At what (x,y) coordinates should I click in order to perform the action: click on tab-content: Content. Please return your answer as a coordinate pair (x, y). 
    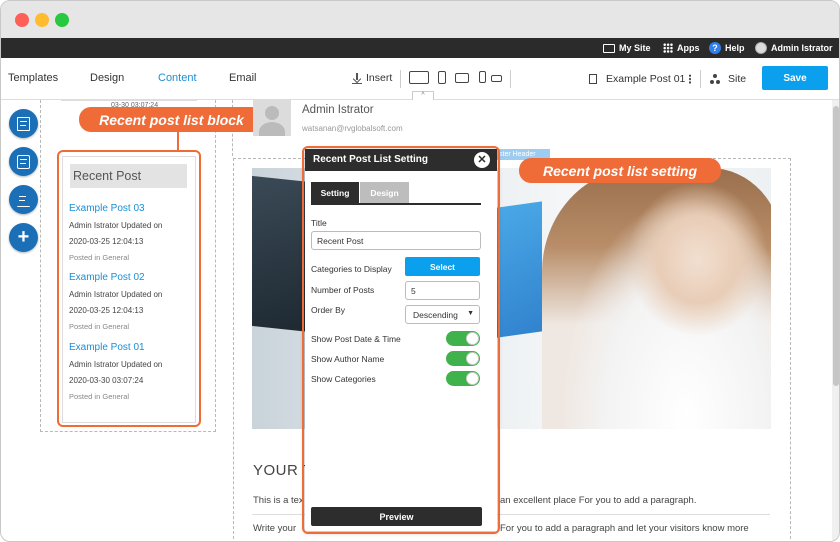
    Looking at the image, I should click on (177, 78).